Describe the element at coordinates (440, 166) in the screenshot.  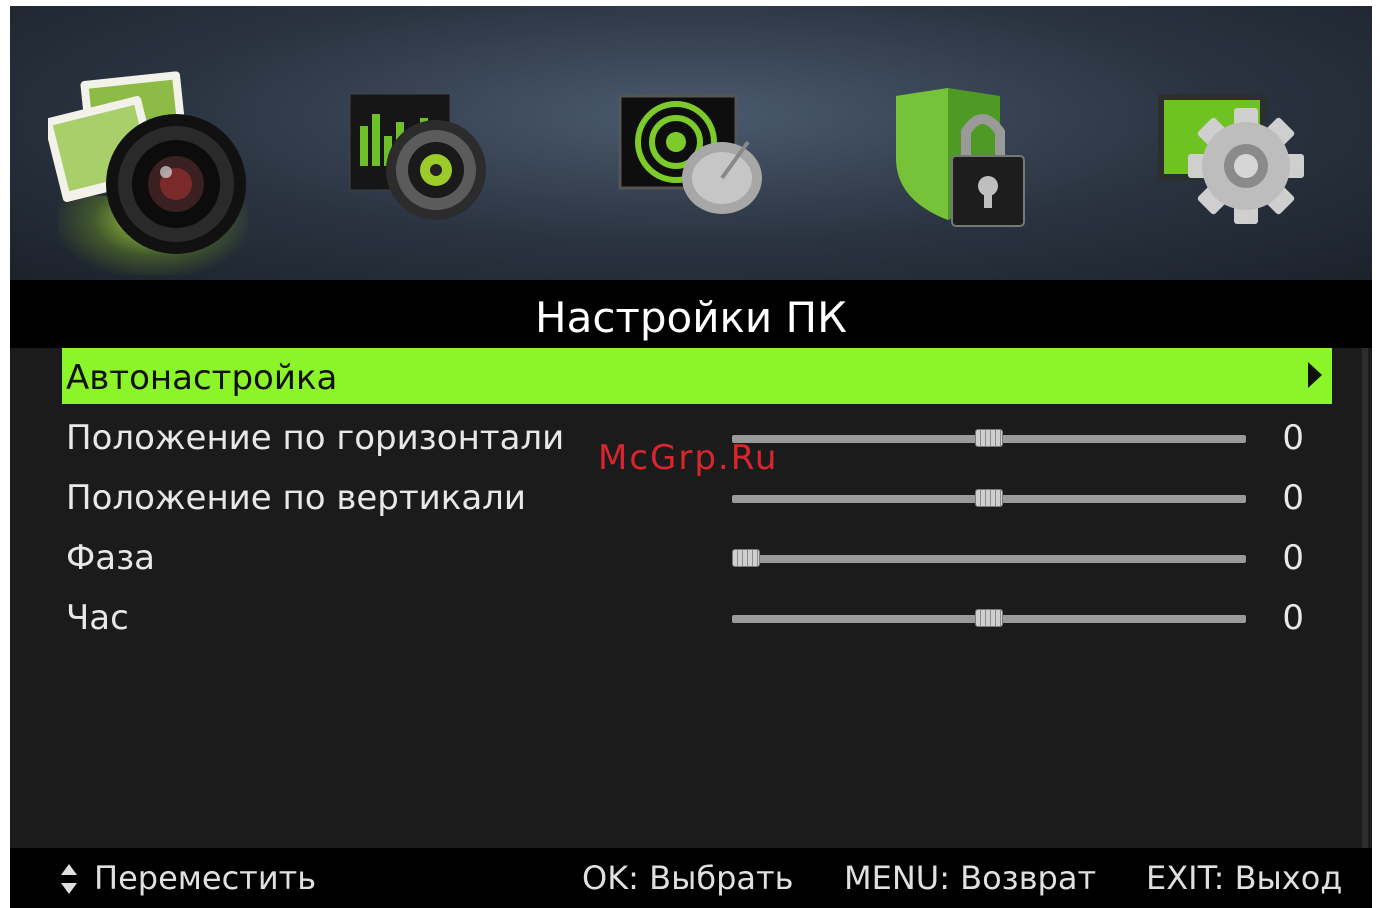
I see `sound-icon` at that location.